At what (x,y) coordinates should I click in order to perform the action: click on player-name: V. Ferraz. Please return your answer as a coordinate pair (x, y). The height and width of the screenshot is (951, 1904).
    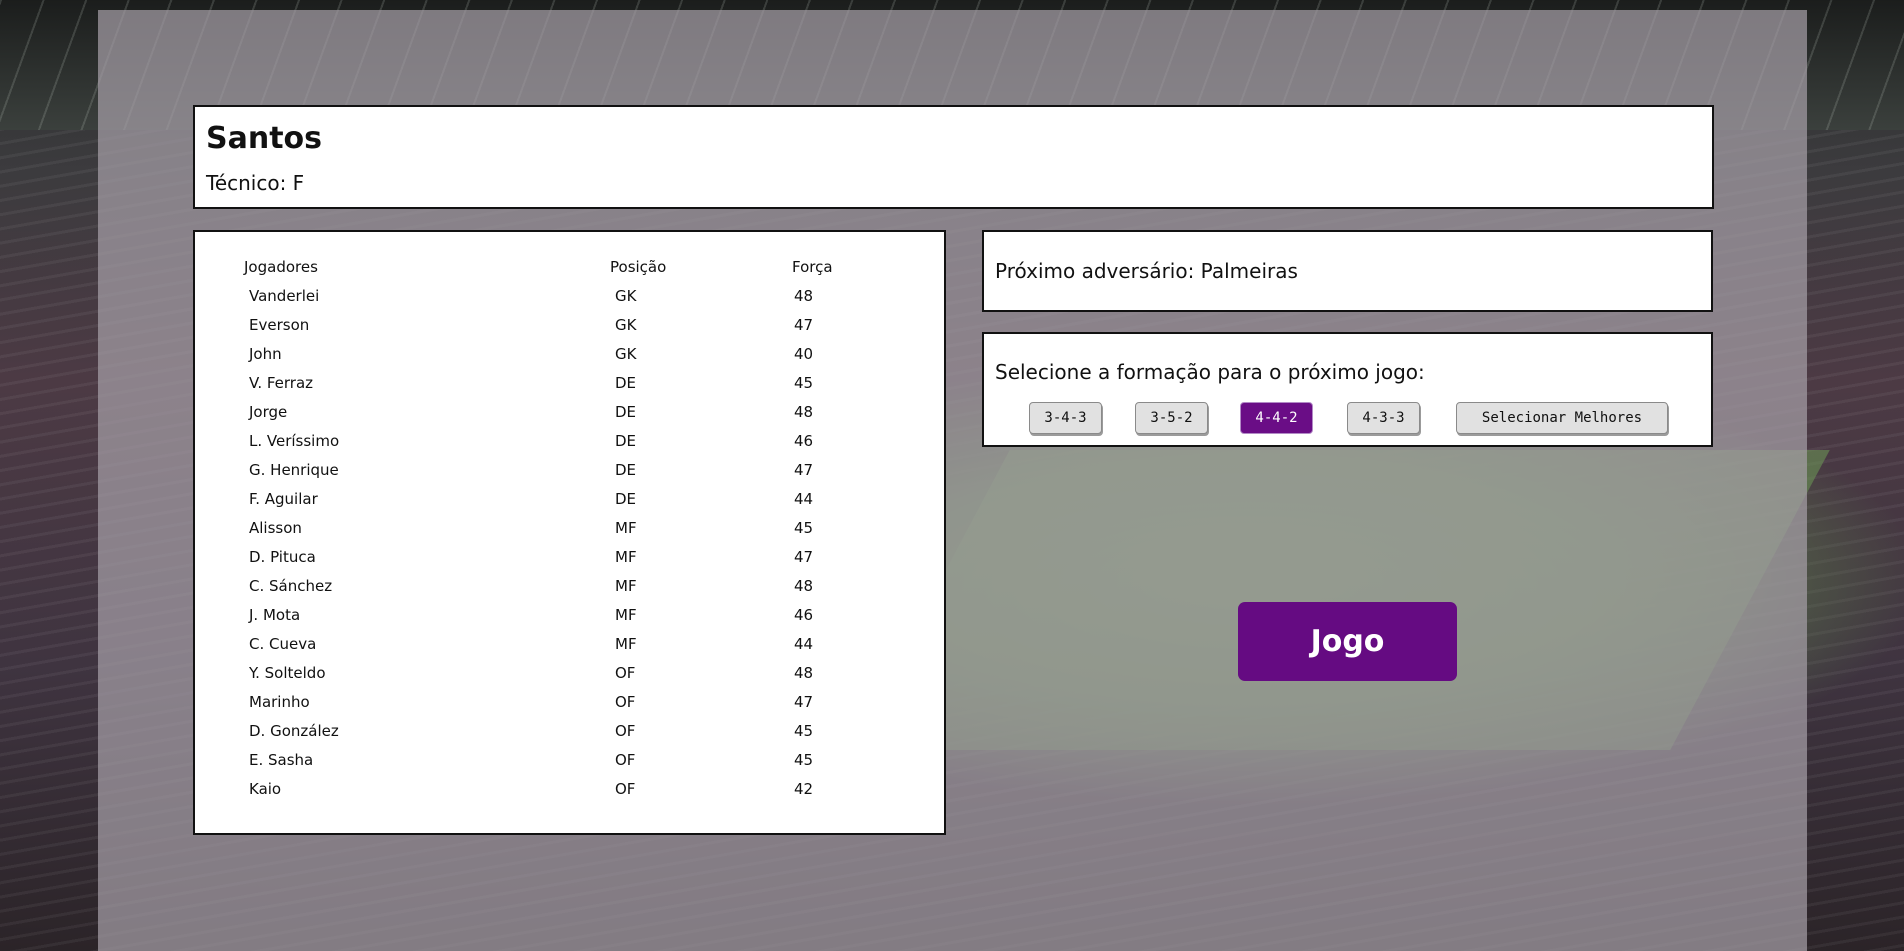
    Looking at the image, I should click on (281, 383).